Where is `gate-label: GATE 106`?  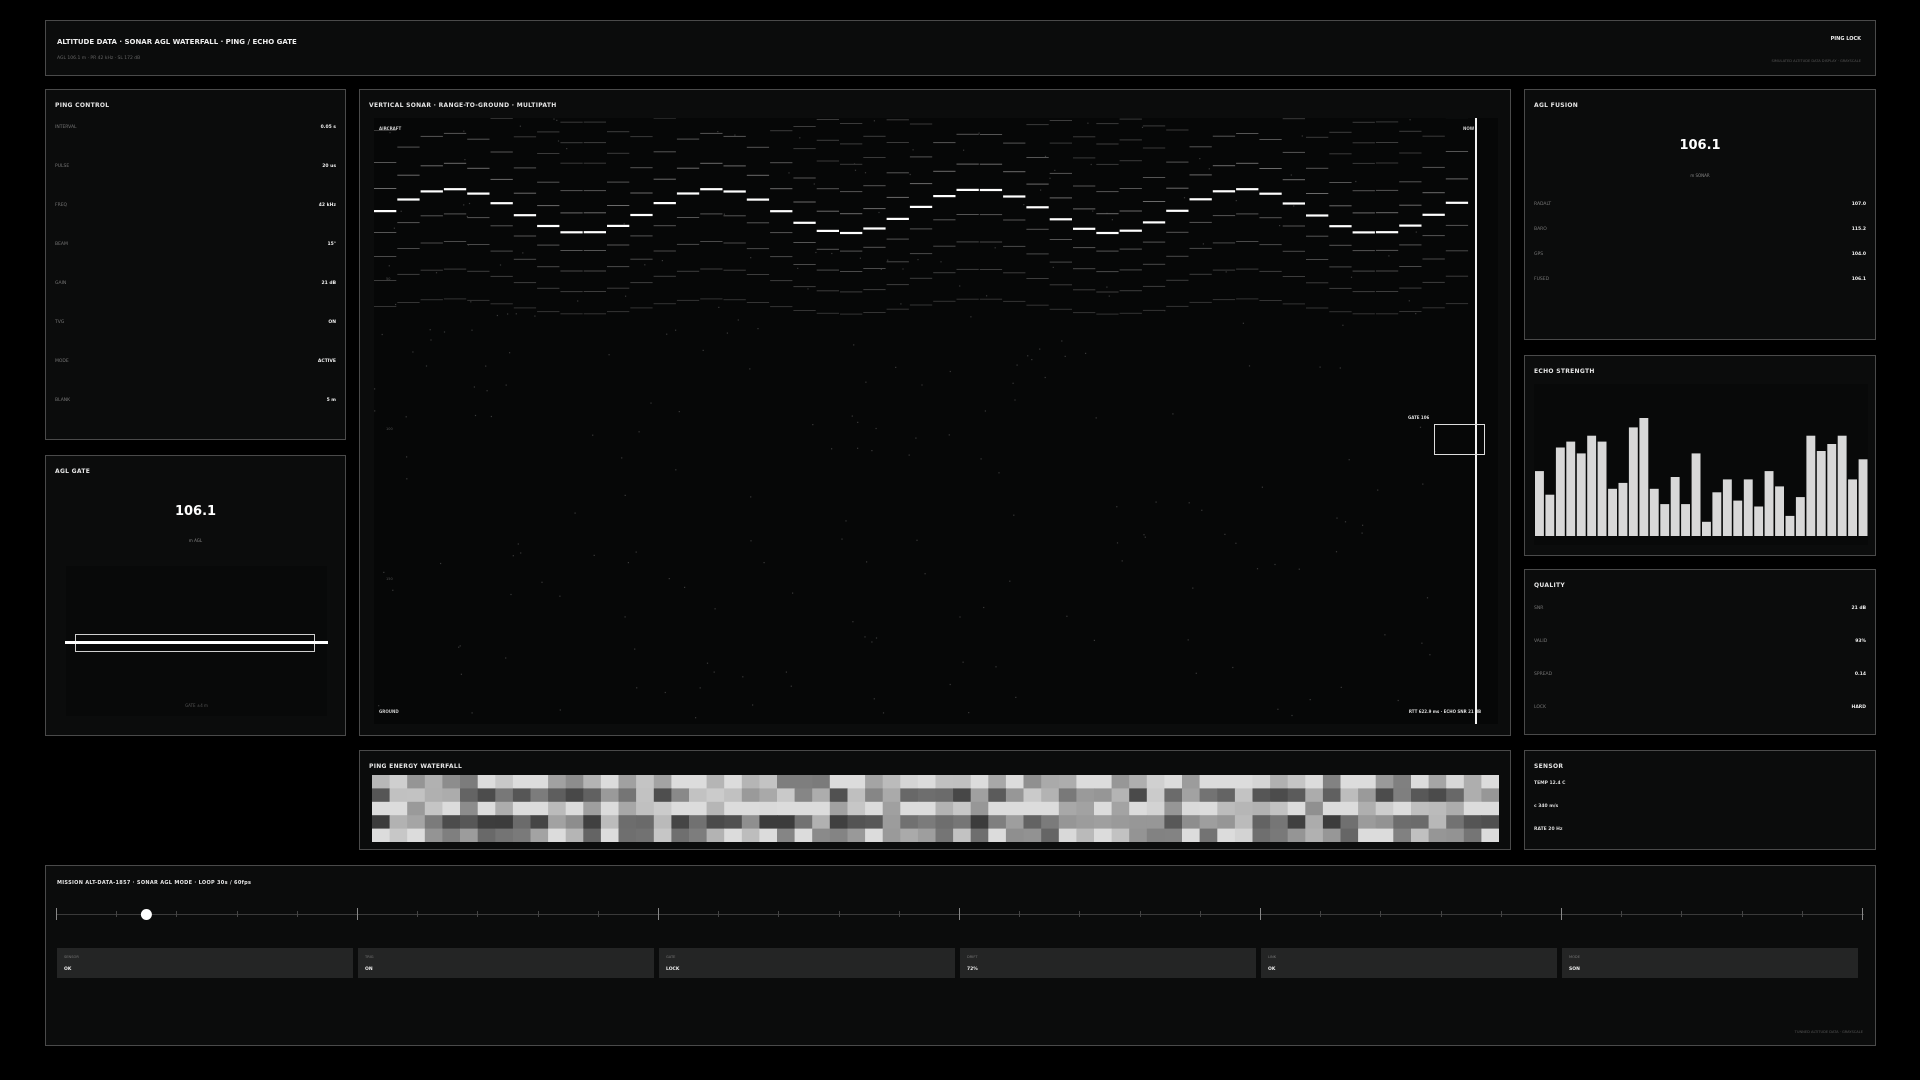 gate-label: GATE 106 is located at coordinates (1419, 417).